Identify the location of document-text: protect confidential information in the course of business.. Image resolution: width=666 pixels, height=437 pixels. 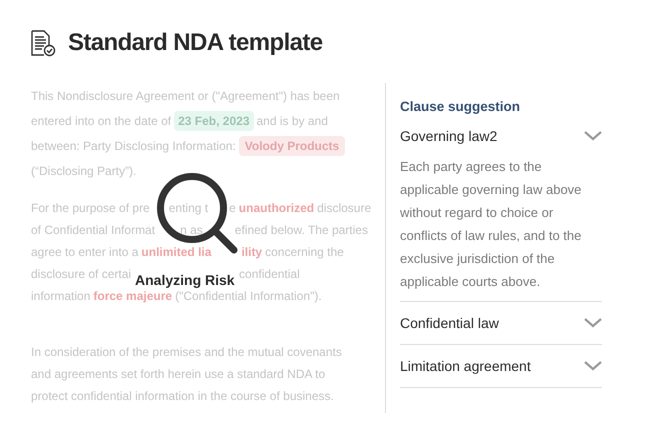
(182, 396).